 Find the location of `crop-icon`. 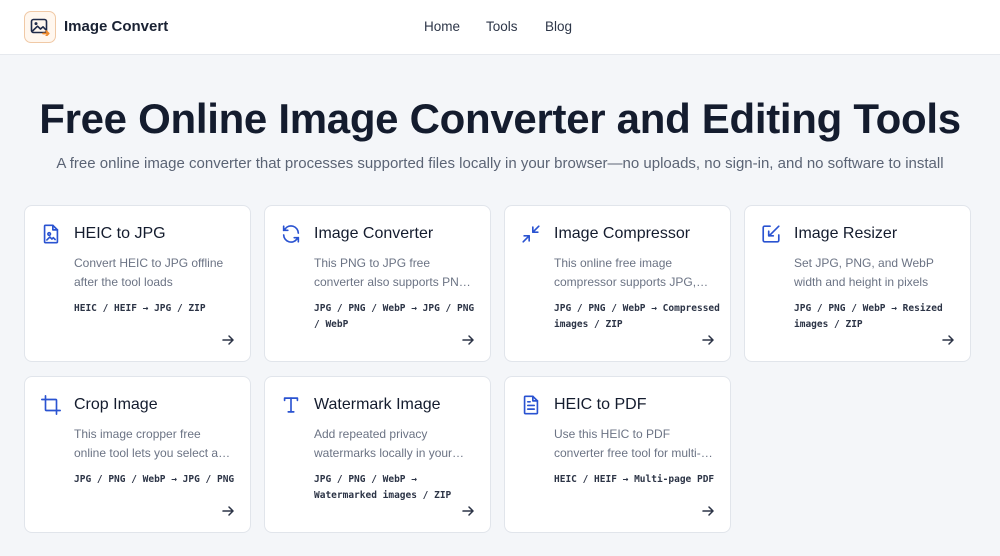

crop-icon is located at coordinates (51, 405).